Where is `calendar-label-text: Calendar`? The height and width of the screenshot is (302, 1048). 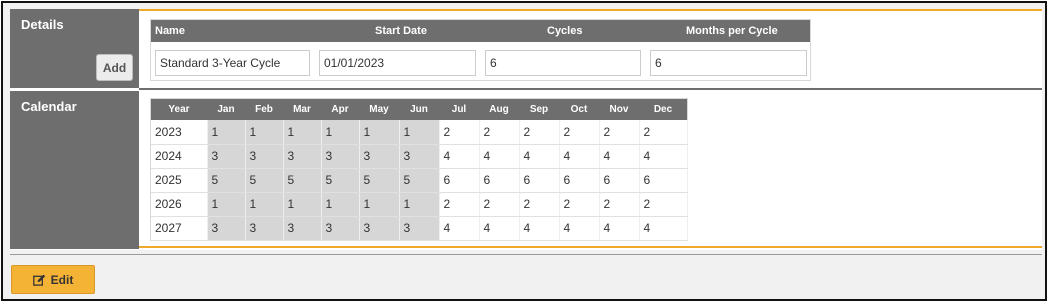
calendar-label-text: Calendar is located at coordinates (49, 106).